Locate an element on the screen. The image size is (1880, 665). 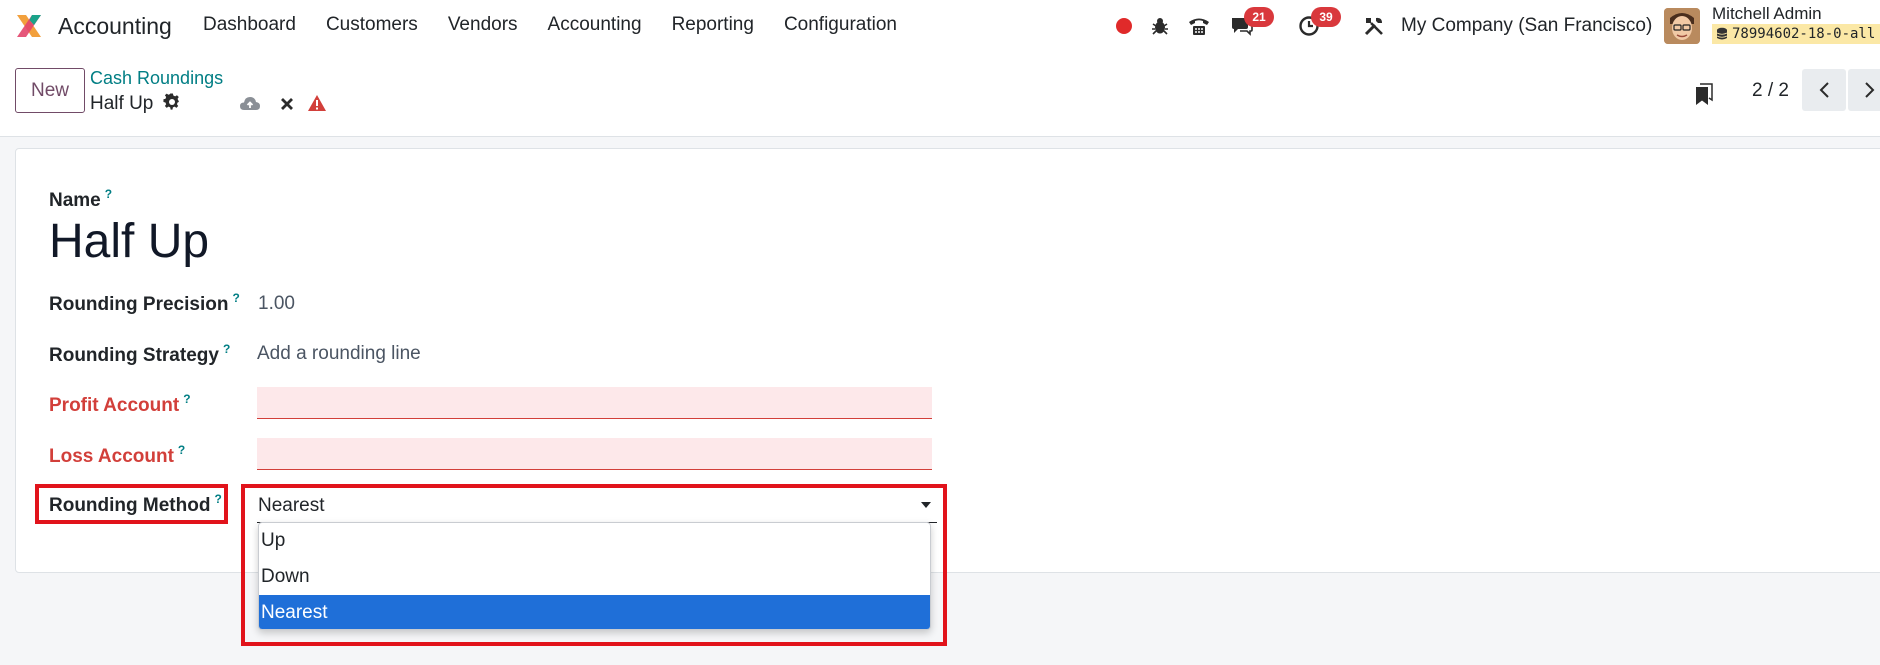
chevron-left-icon is located at coordinates (1824, 90).